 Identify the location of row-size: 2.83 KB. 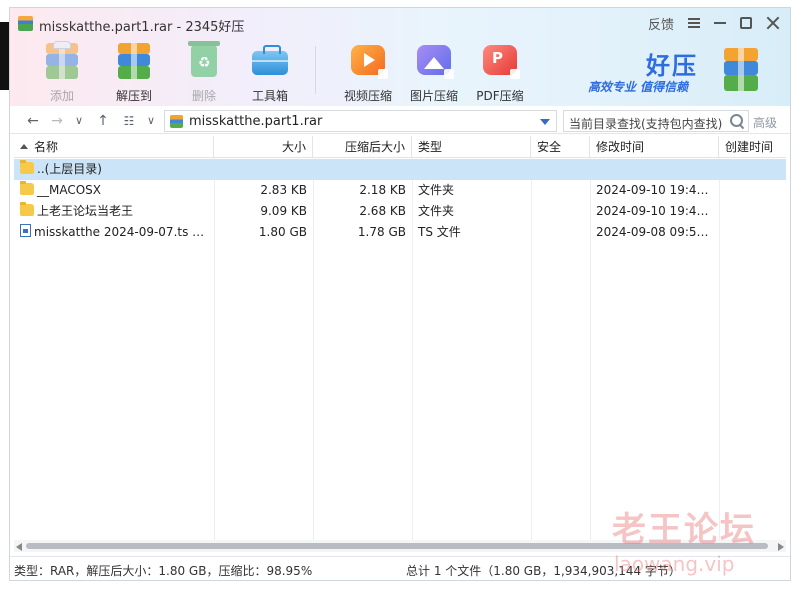
(283, 190).